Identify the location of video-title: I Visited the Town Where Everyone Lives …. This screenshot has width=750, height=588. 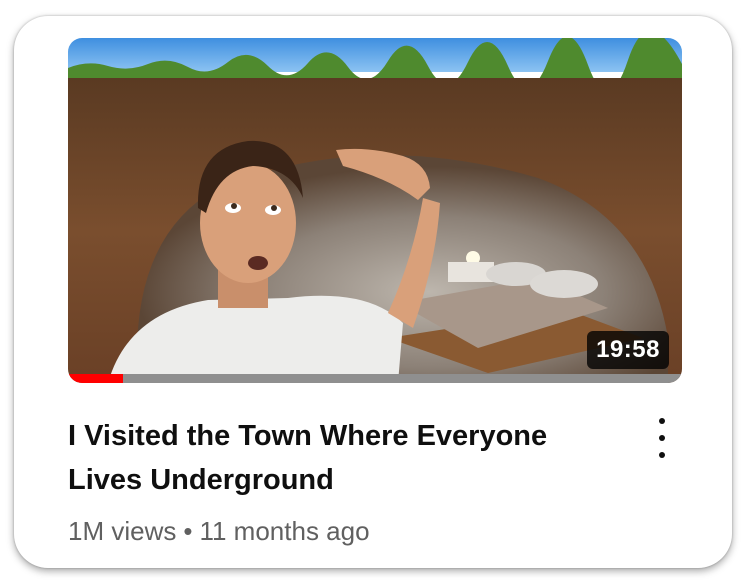
(338, 458).